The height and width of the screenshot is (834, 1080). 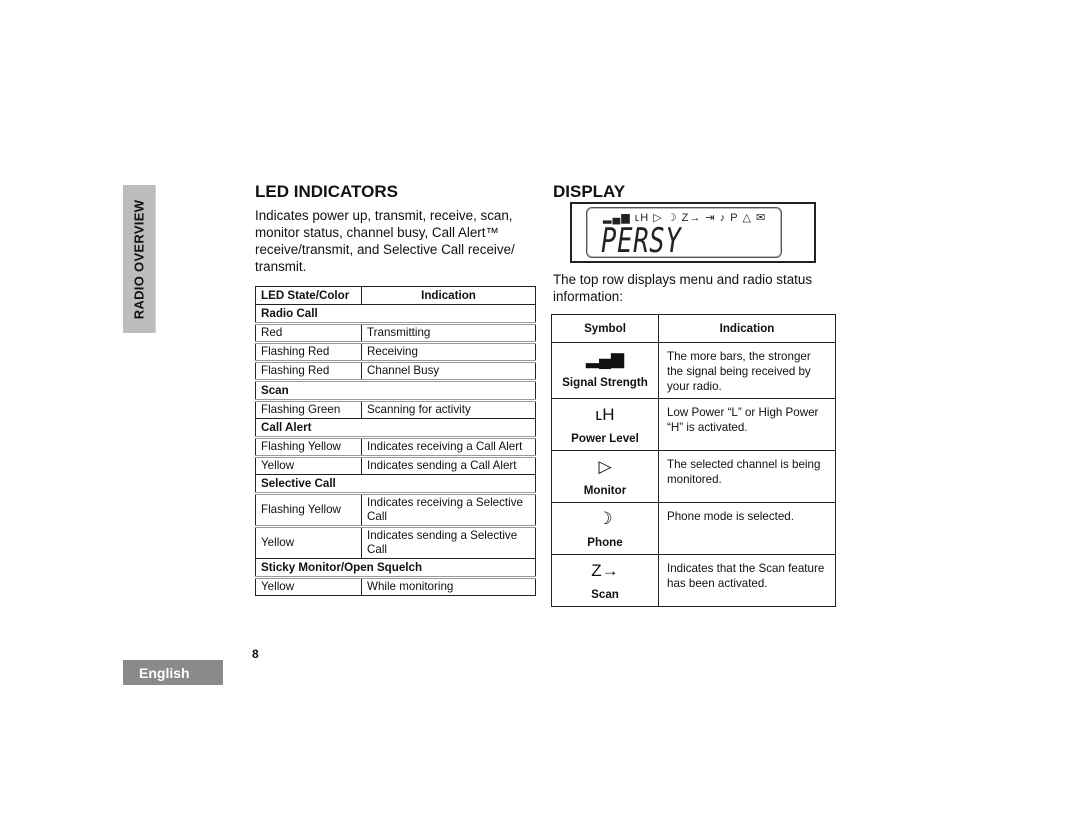 What do you see at coordinates (605, 414) in the screenshot?
I see `power-level-icon: ʟH` at bounding box center [605, 414].